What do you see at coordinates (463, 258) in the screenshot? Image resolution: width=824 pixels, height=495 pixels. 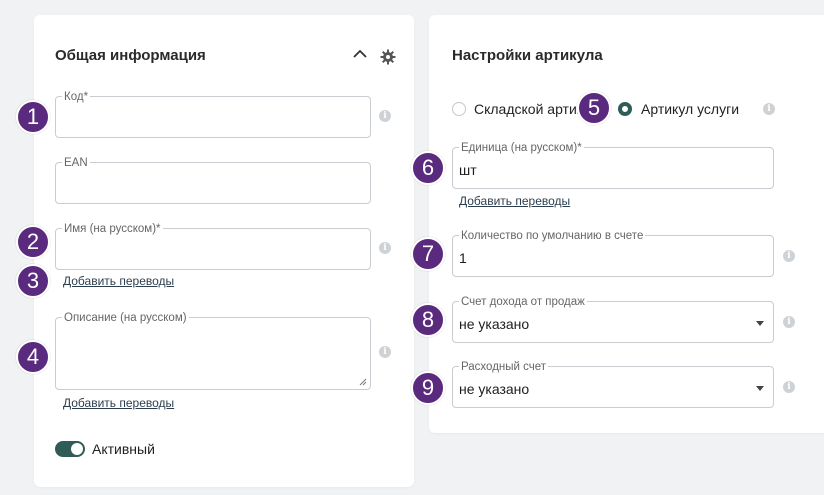 I see `default-quantity-value: 1` at bounding box center [463, 258].